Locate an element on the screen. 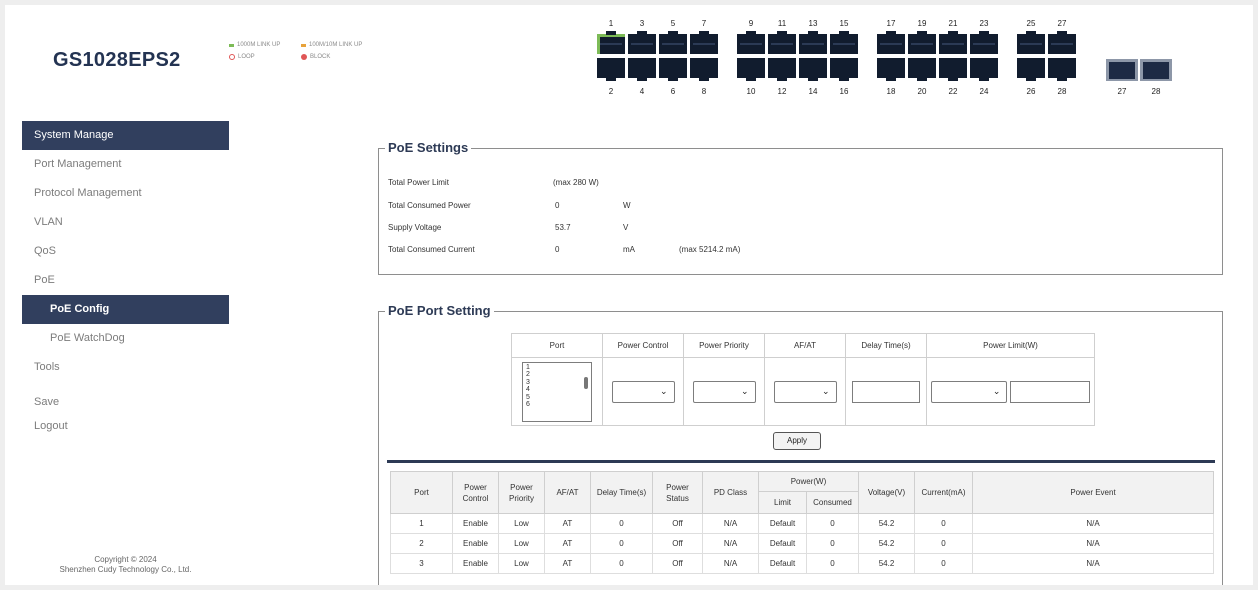  supply-voltage-unit: V is located at coordinates (626, 227).